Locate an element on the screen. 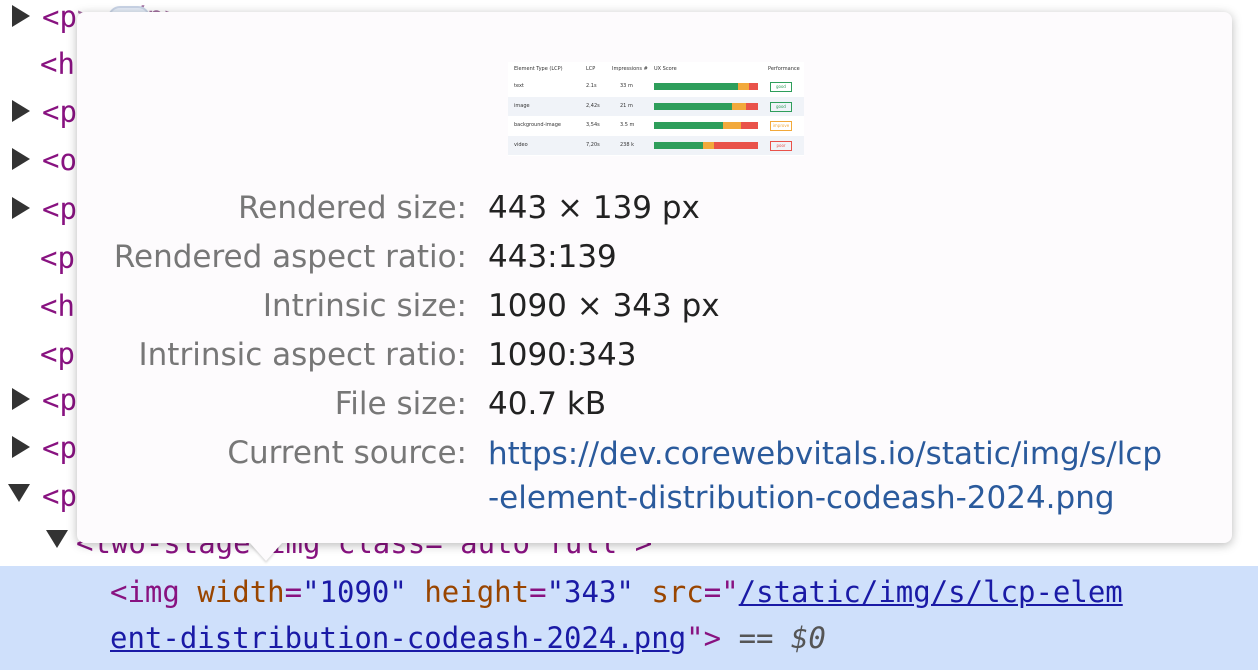  preview-cell: text is located at coordinates (519, 86).